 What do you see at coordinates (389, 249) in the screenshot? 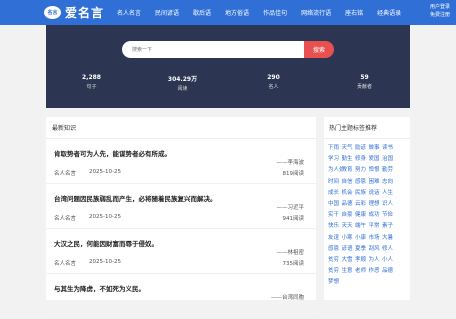
I see `tag-link: 修人` at bounding box center [389, 249].